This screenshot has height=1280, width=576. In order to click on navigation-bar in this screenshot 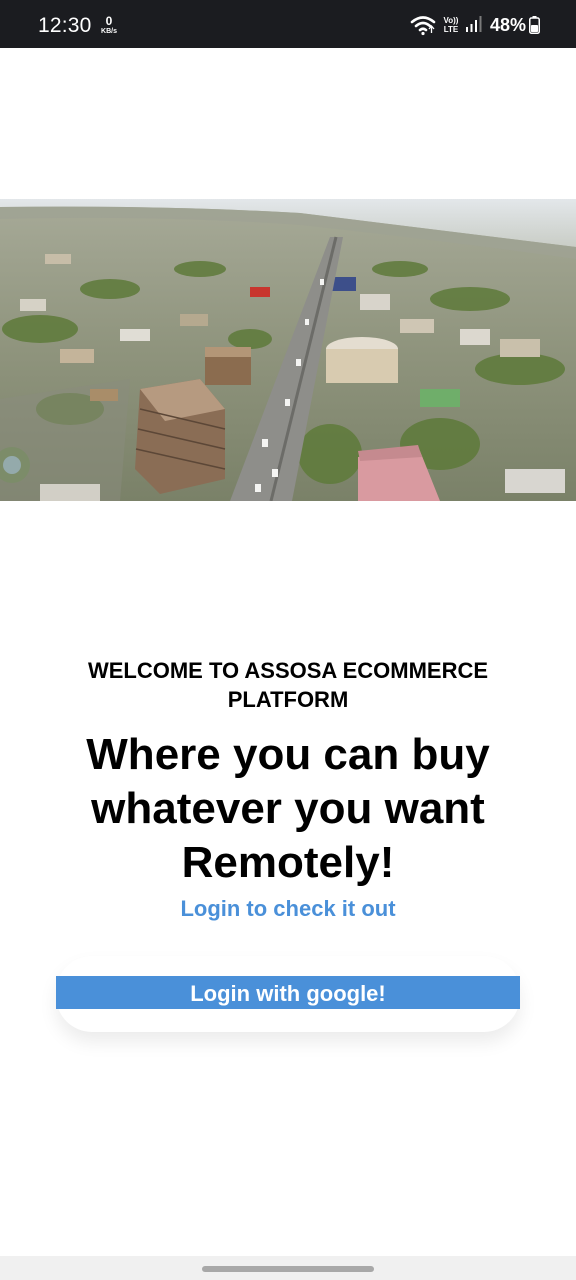, I will do `click(288, 1268)`.